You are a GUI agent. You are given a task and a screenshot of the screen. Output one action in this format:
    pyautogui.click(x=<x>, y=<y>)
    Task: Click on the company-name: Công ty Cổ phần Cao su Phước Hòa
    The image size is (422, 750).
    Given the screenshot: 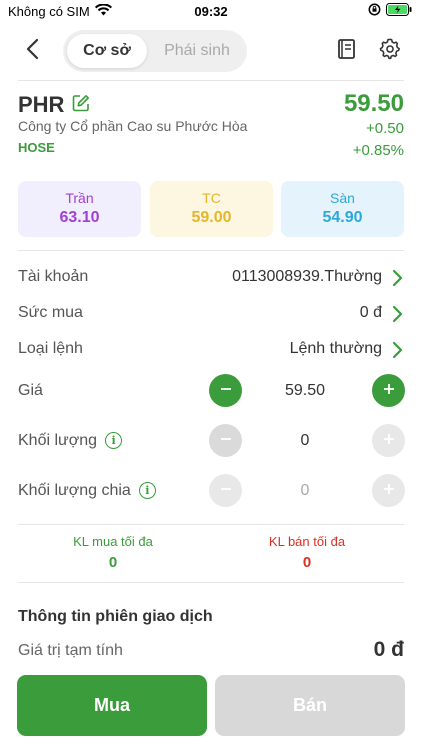 What is the action you would take?
    pyautogui.click(x=133, y=126)
    